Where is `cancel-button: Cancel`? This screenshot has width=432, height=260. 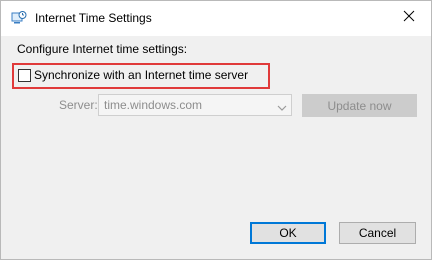 cancel-button: Cancel is located at coordinates (377, 233).